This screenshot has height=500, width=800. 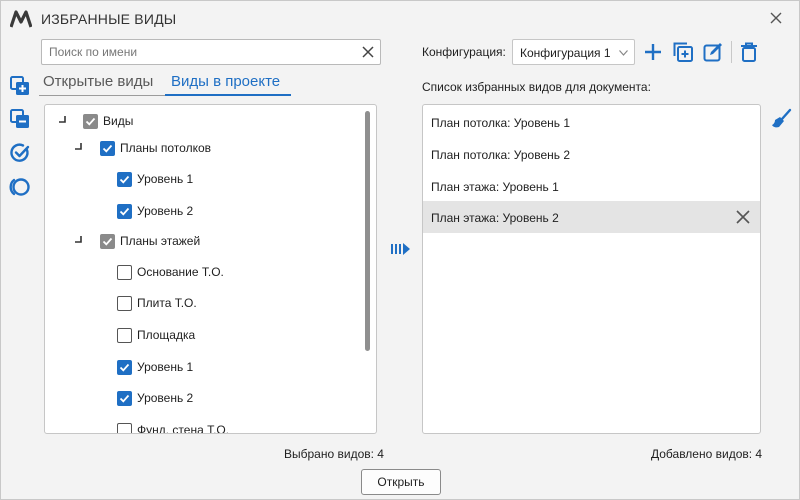 What do you see at coordinates (192, 52) in the screenshot?
I see `search-input` at bounding box center [192, 52].